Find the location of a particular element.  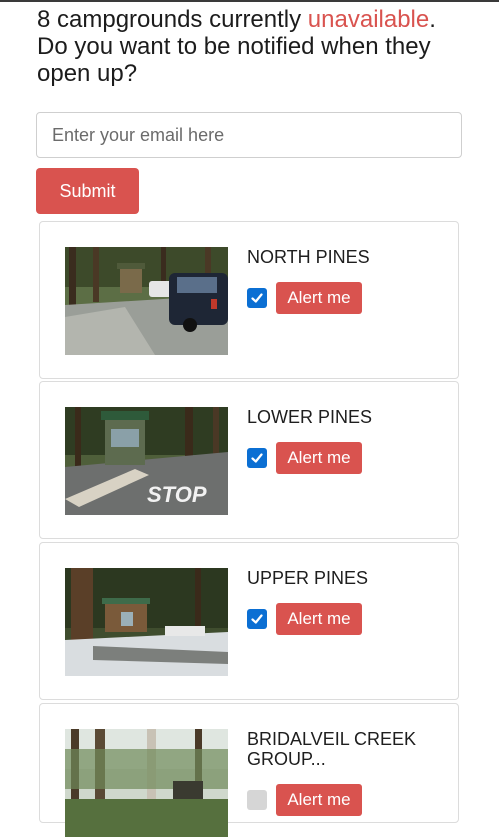

campground-photo: STOP is located at coordinates (146, 461).